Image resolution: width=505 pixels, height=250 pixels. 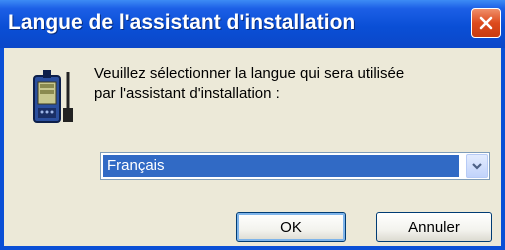 I want to click on prompt-line-2: par l'assistant d'installation :, so click(x=187, y=93).